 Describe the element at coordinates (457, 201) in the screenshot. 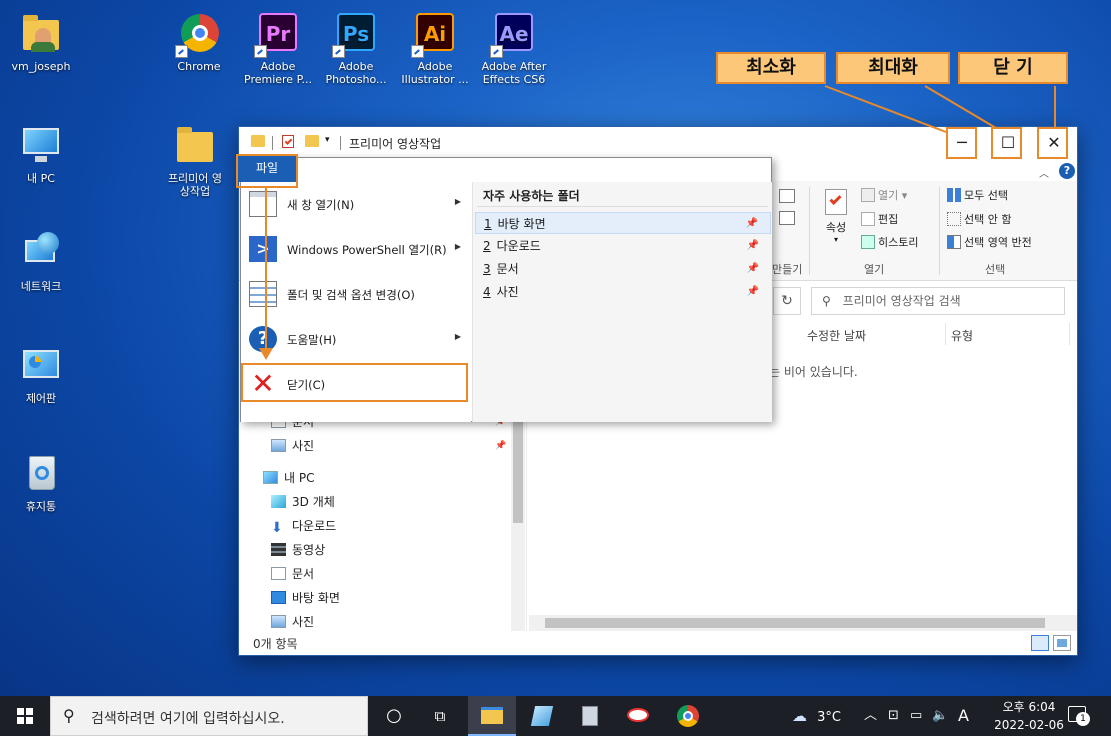

I see `submenu-arrow-icon: ▶` at that location.